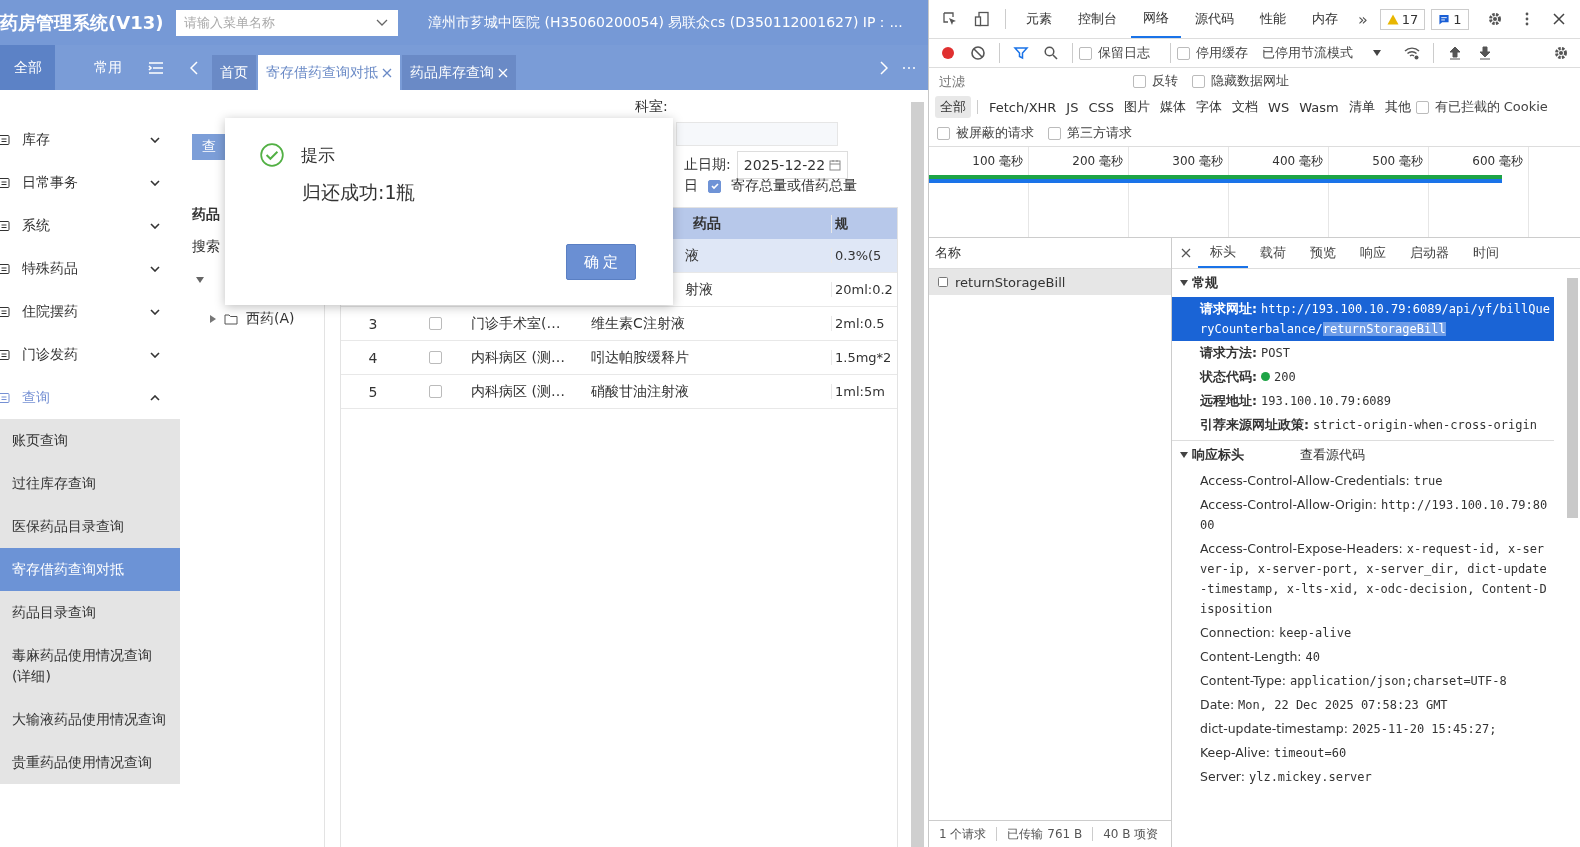 This screenshot has width=1580, height=847. I want to click on detail-tab: 时间, so click(1486, 253).